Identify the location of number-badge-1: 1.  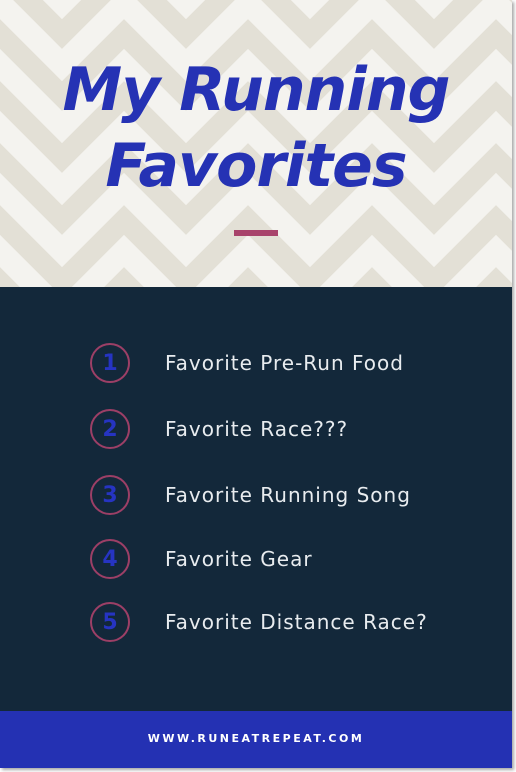
(110, 363).